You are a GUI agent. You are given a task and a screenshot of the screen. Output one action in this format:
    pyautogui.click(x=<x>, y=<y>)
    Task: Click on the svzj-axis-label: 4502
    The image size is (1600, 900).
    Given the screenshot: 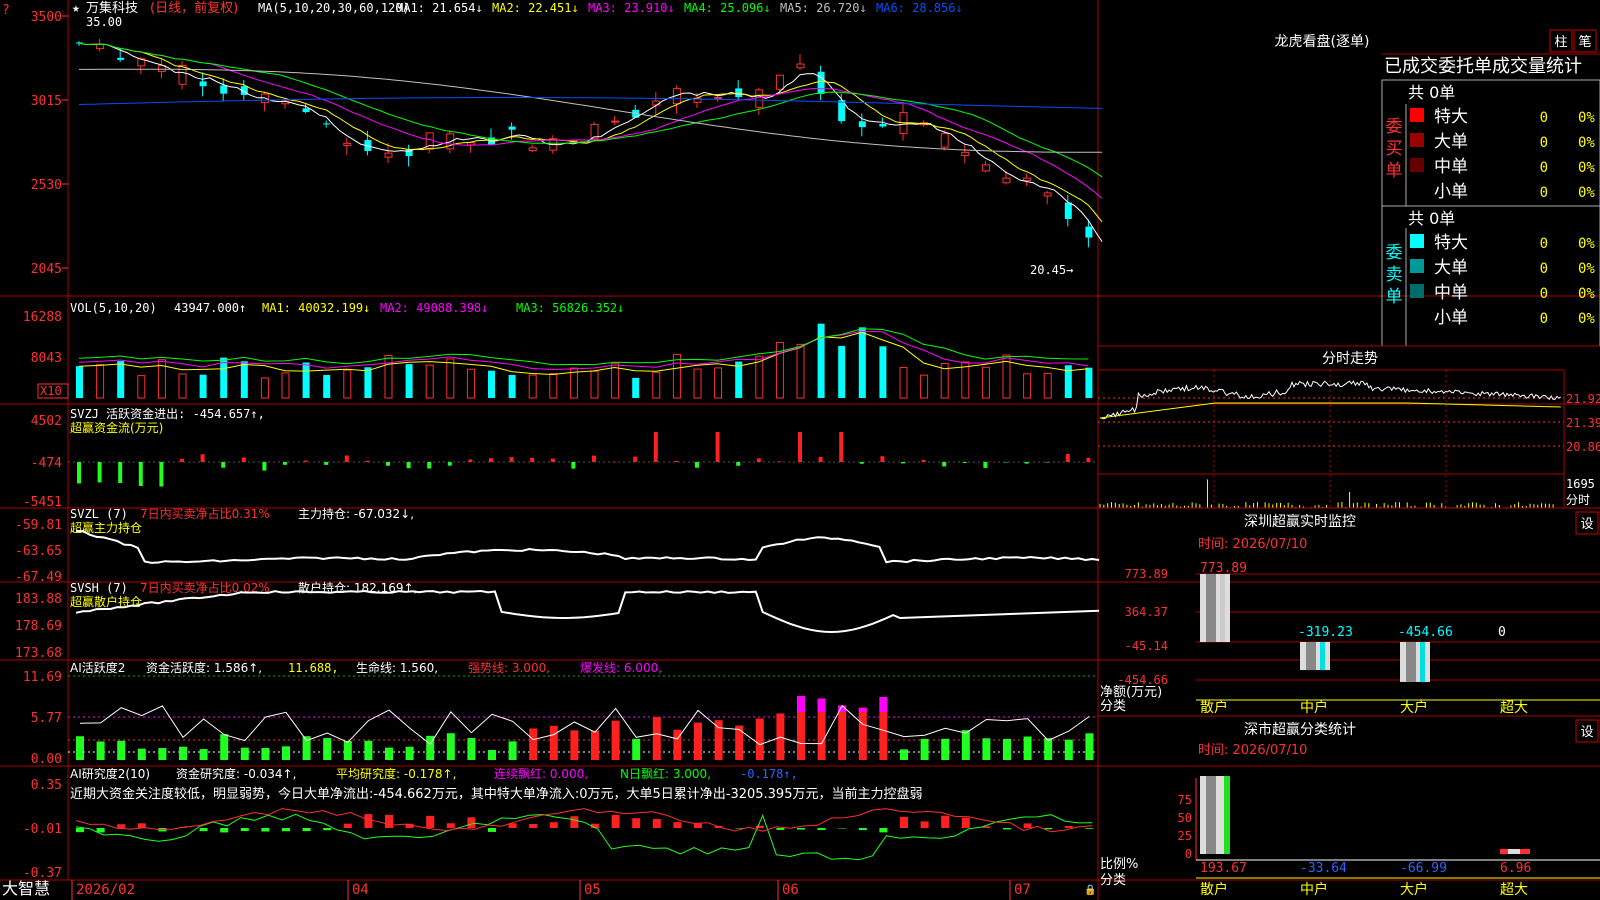 What is the action you would take?
    pyautogui.click(x=46, y=421)
    